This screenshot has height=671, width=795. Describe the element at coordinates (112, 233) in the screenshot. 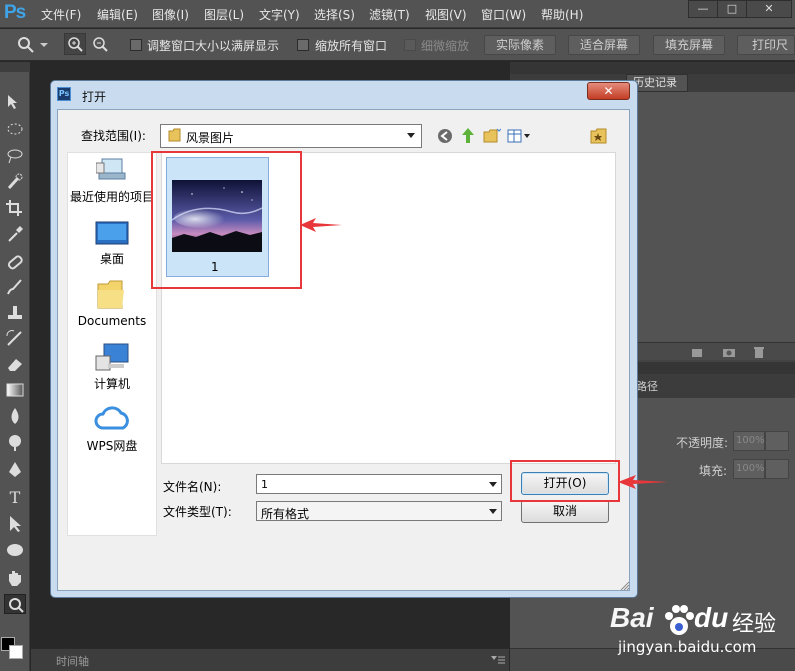

I see `desktop-icon` at that location.